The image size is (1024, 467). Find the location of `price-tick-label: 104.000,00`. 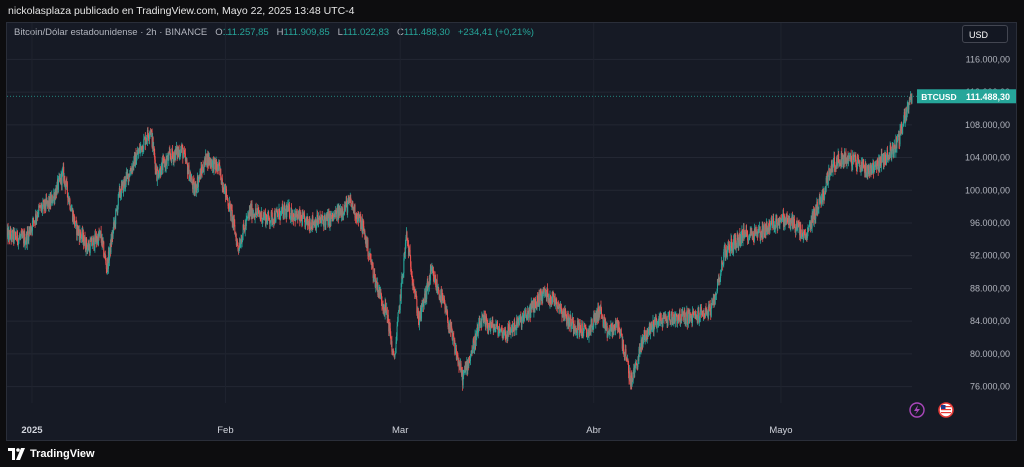

price-tick-label: 104.000,00 is located at coordinates (987, 158).